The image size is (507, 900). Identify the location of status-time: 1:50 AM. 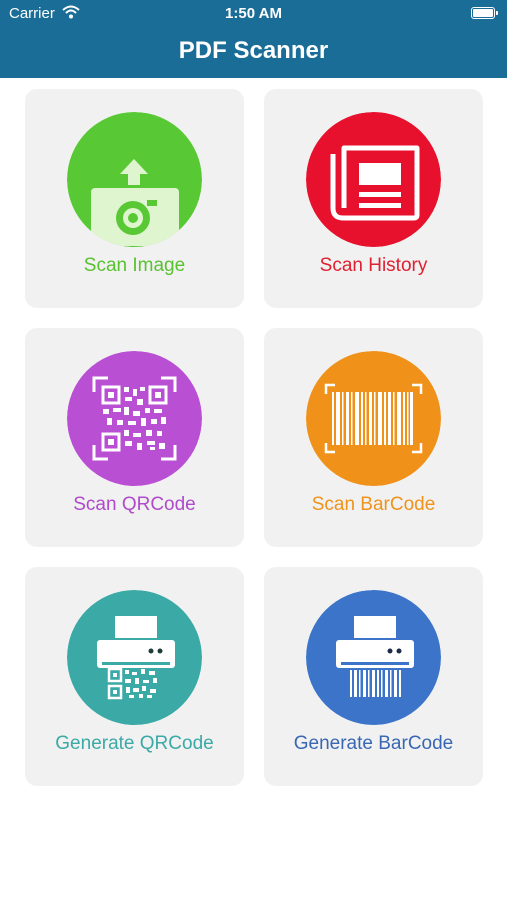
(253, 13).